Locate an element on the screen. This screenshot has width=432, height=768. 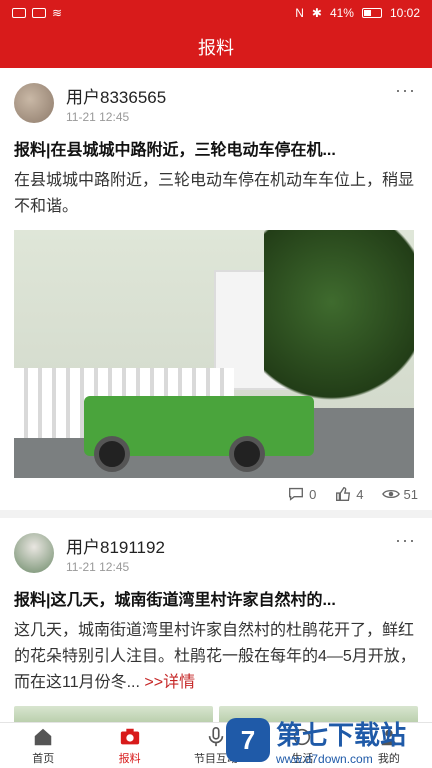
user-meta: 用户8191192 11-21 12:45 is located at coordinates (115, 553).